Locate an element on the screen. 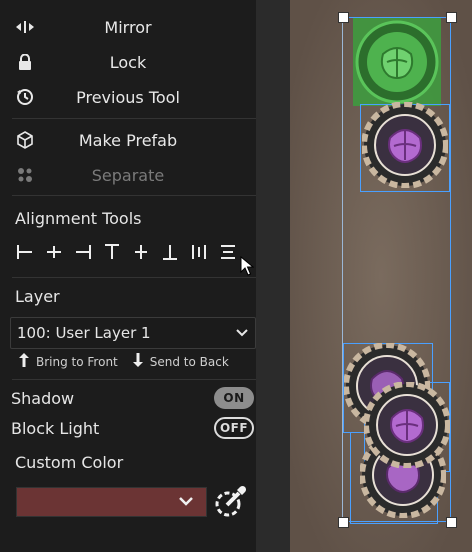 The image size is (472, 552). resize-handle-top-right is located at coordinates (451, 17).